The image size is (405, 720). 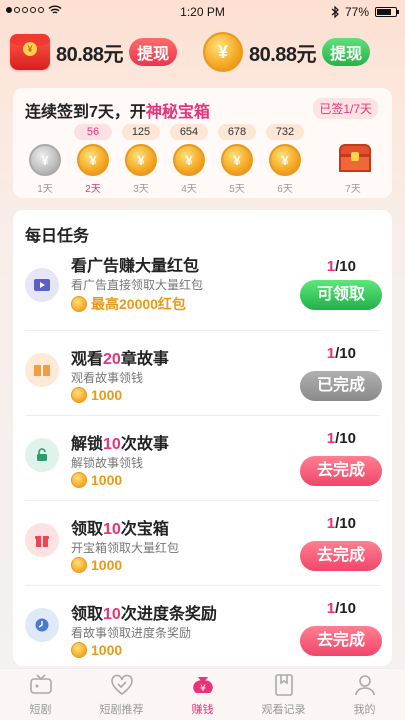 What do you see at coordinates (85, 112) in the screenshot?
I see `signin-title-text: 连续签到7天，开` at bounding box center [85, 112].